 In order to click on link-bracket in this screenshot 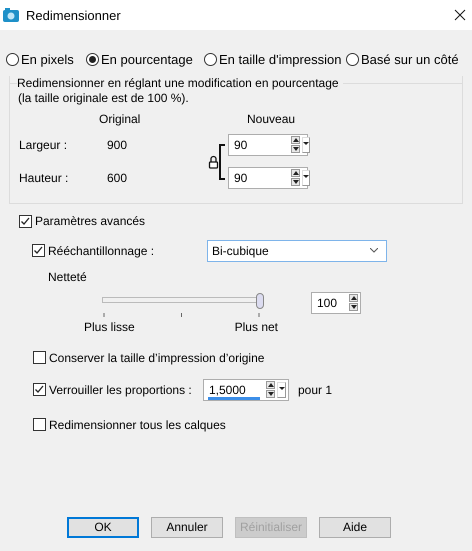, I will do `click(222, 162)`.